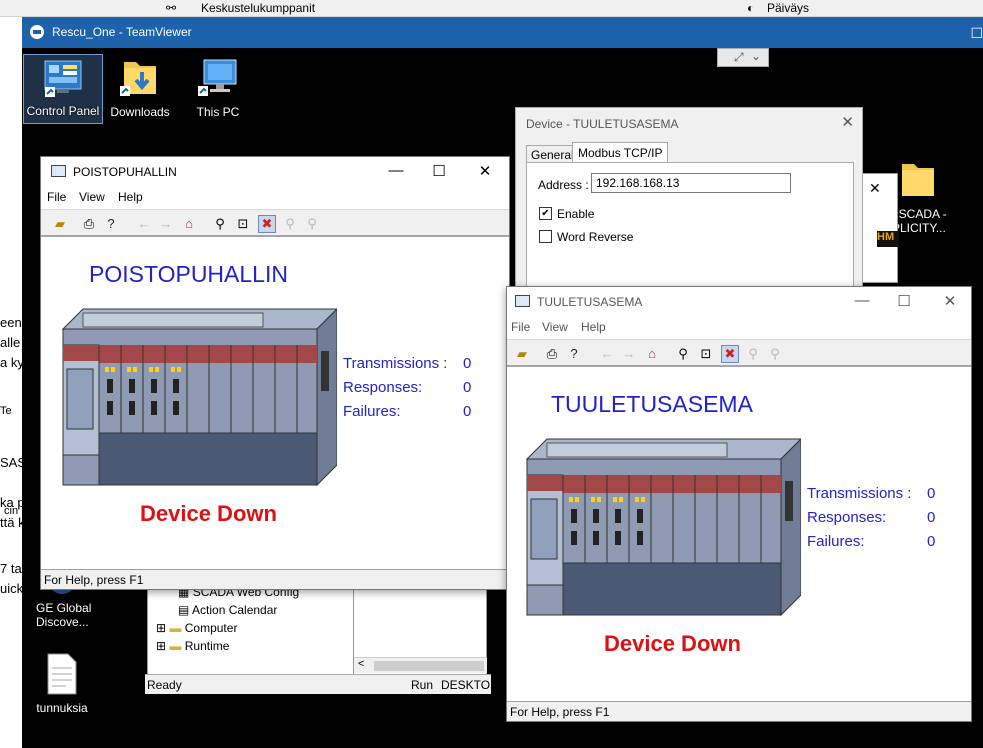 The height and width of the screenshot is (748, 983). I want to click on tree-item: ▤ Action Calendar, so click(227, 610).